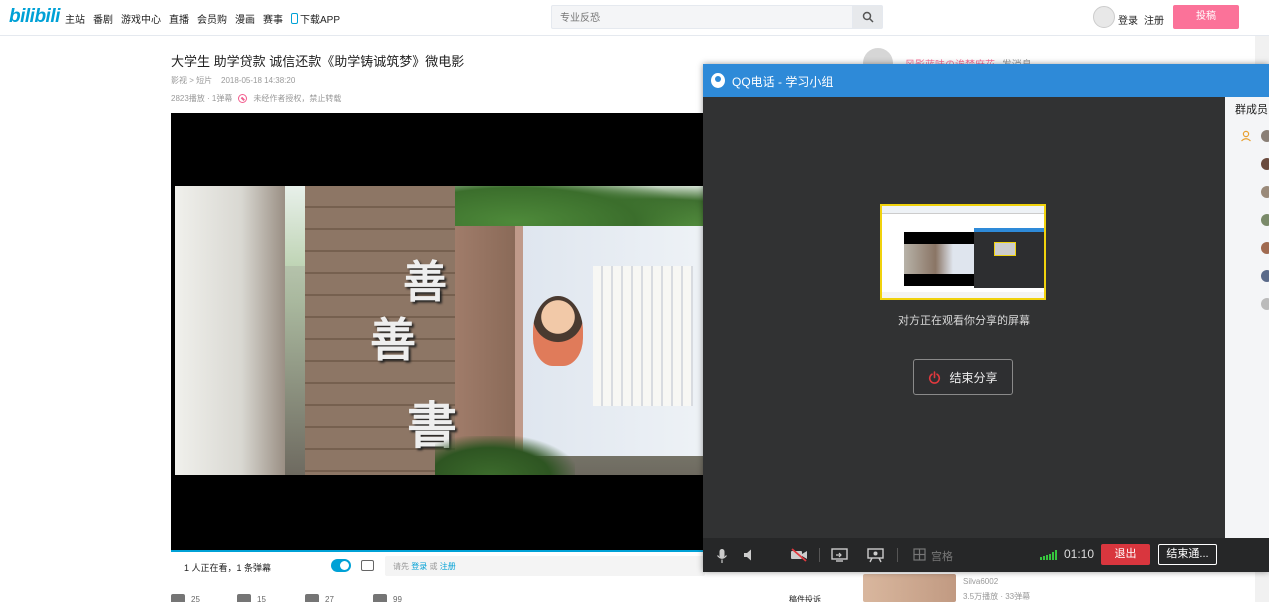 This screenshot has width=1269, height=602. Describe the element at coordinates (202, 98) in the screenshot. I see `video-stats: 2823播放 · 1弹幕` at that location.